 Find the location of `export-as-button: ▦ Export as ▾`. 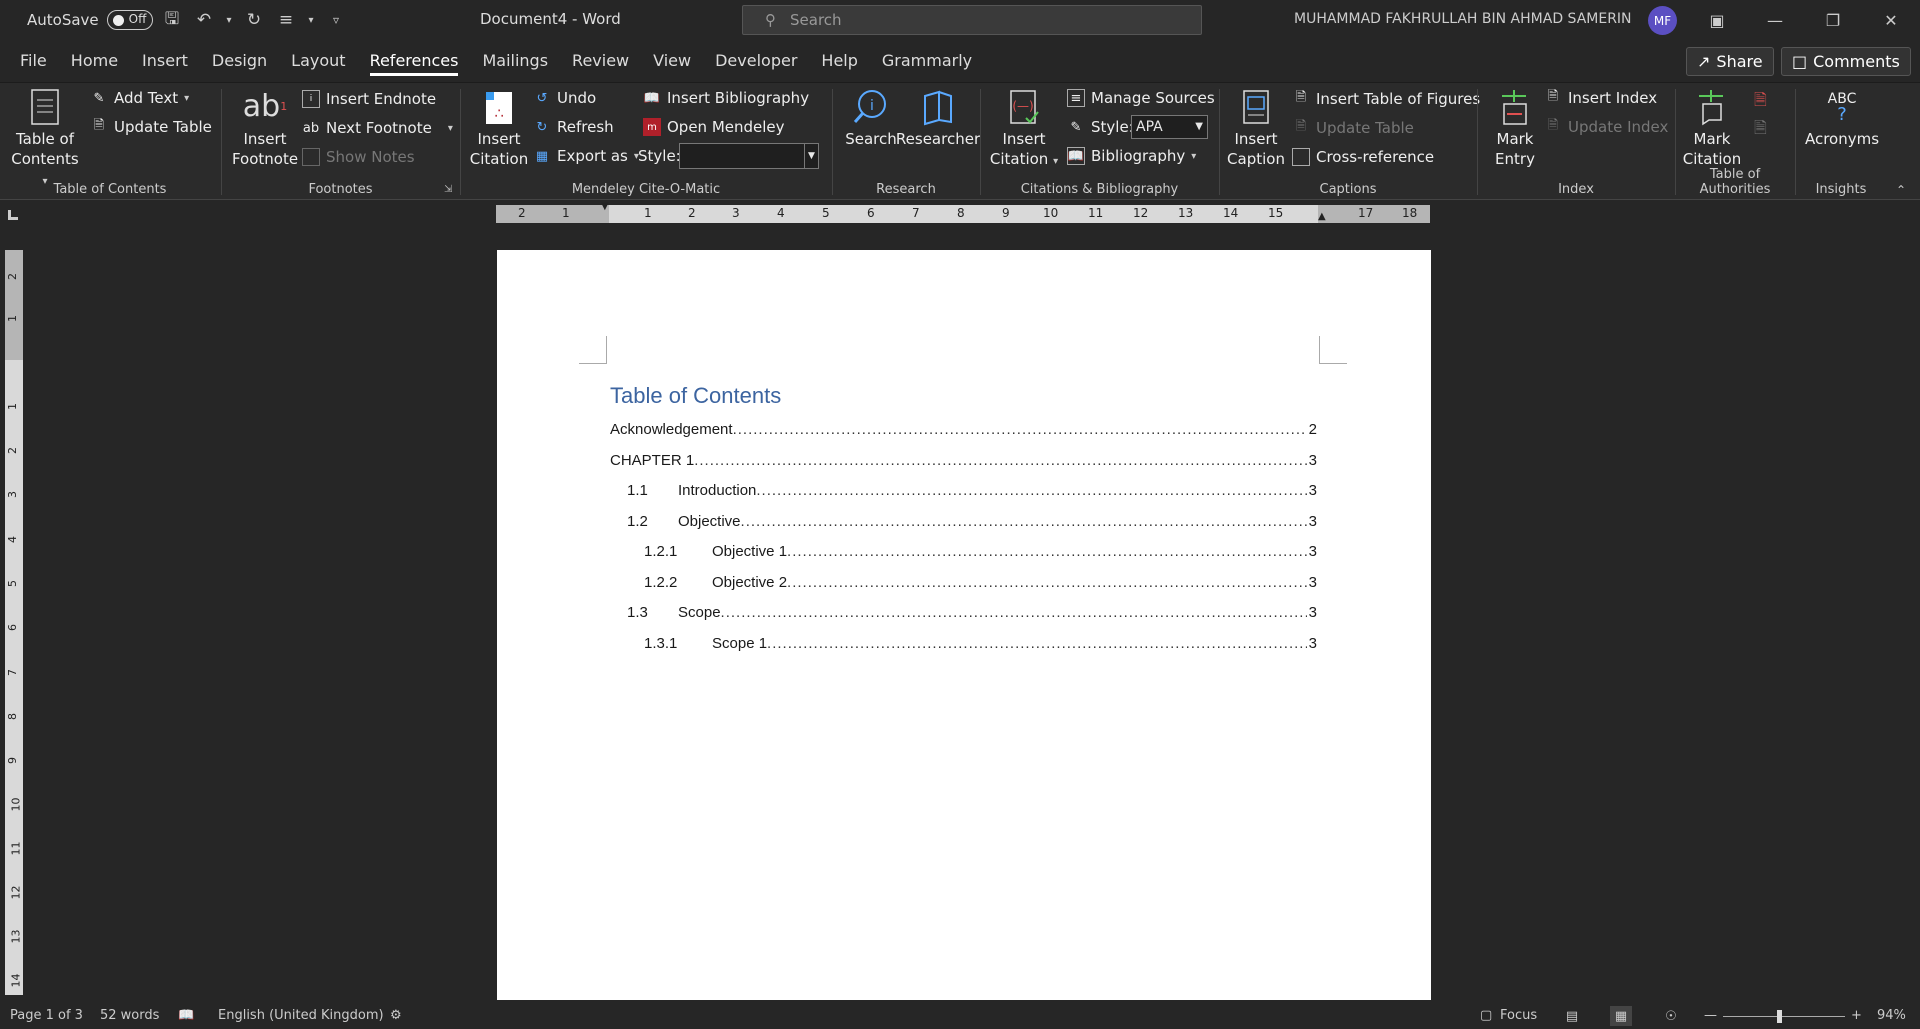

export-as-button: ▦ Export as ▾ is located at coordinates (586, 156).